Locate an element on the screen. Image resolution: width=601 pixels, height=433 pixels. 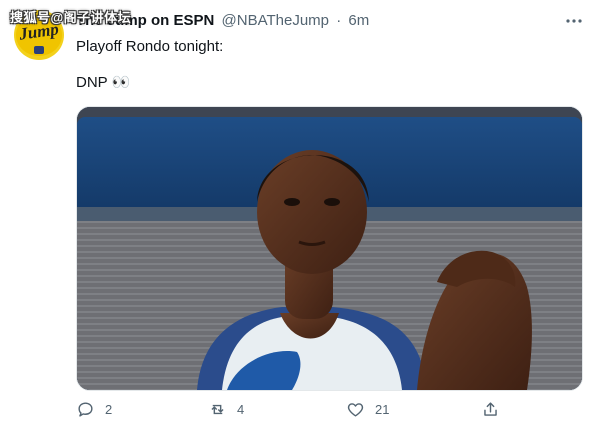
share-icon is located at coordinates (490, 409).